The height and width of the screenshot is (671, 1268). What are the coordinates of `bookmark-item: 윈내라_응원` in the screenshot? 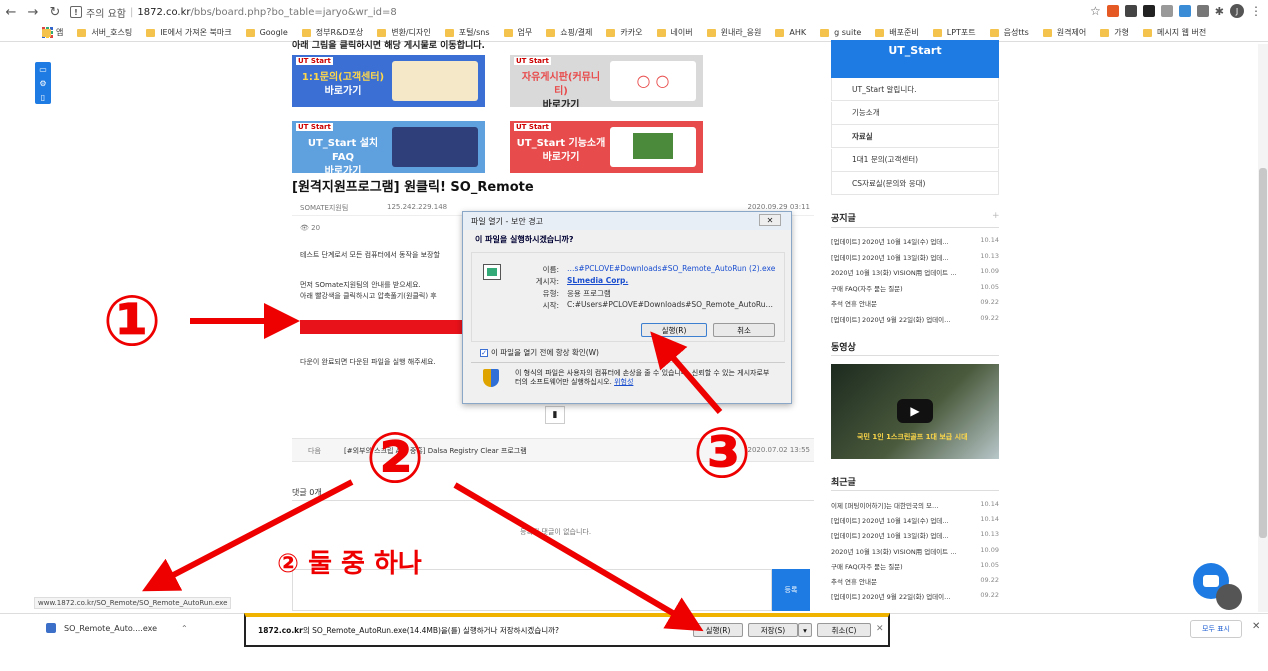 It's located at (733, 32).